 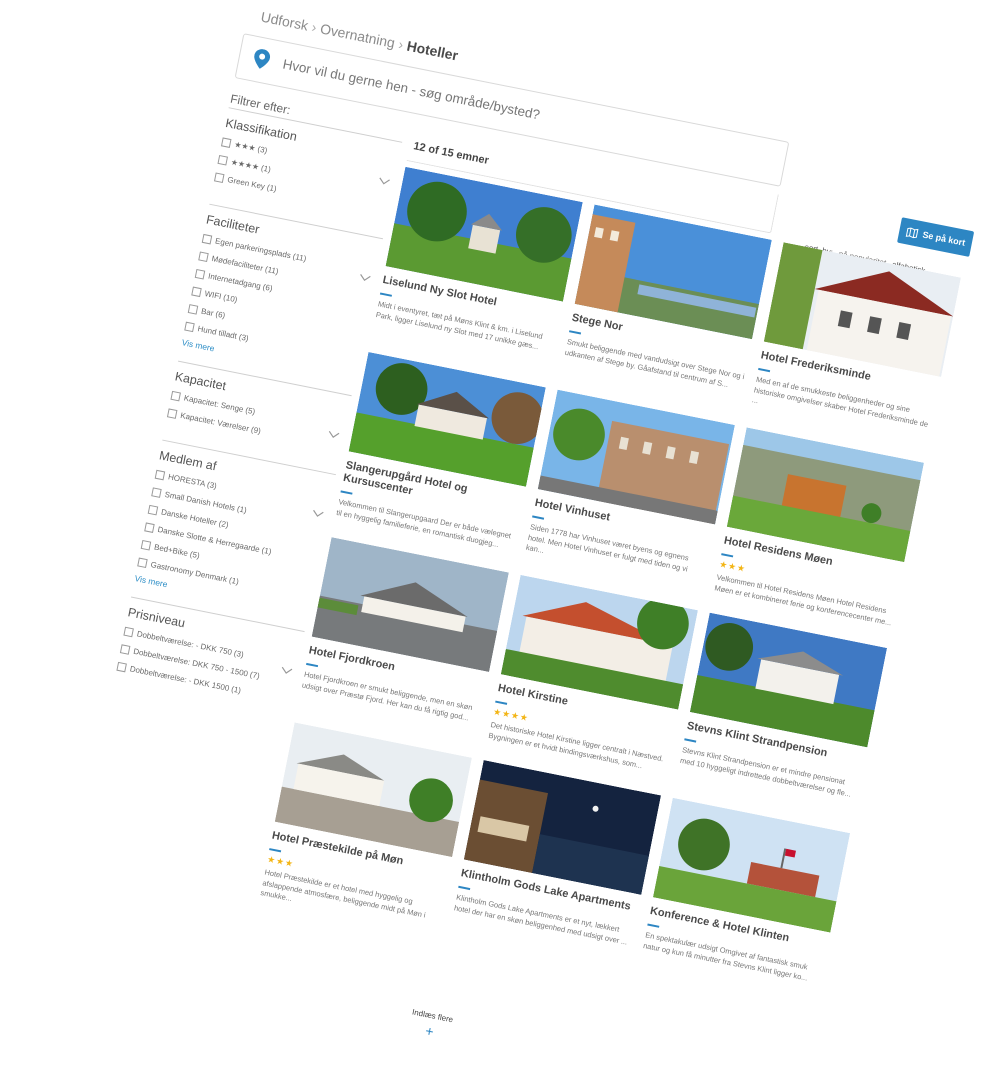 What do you see at coordinates (192, 481) in the screenshot?
I see `filter-option-label: HORESTA (3)` at bounding box center [192, 481].